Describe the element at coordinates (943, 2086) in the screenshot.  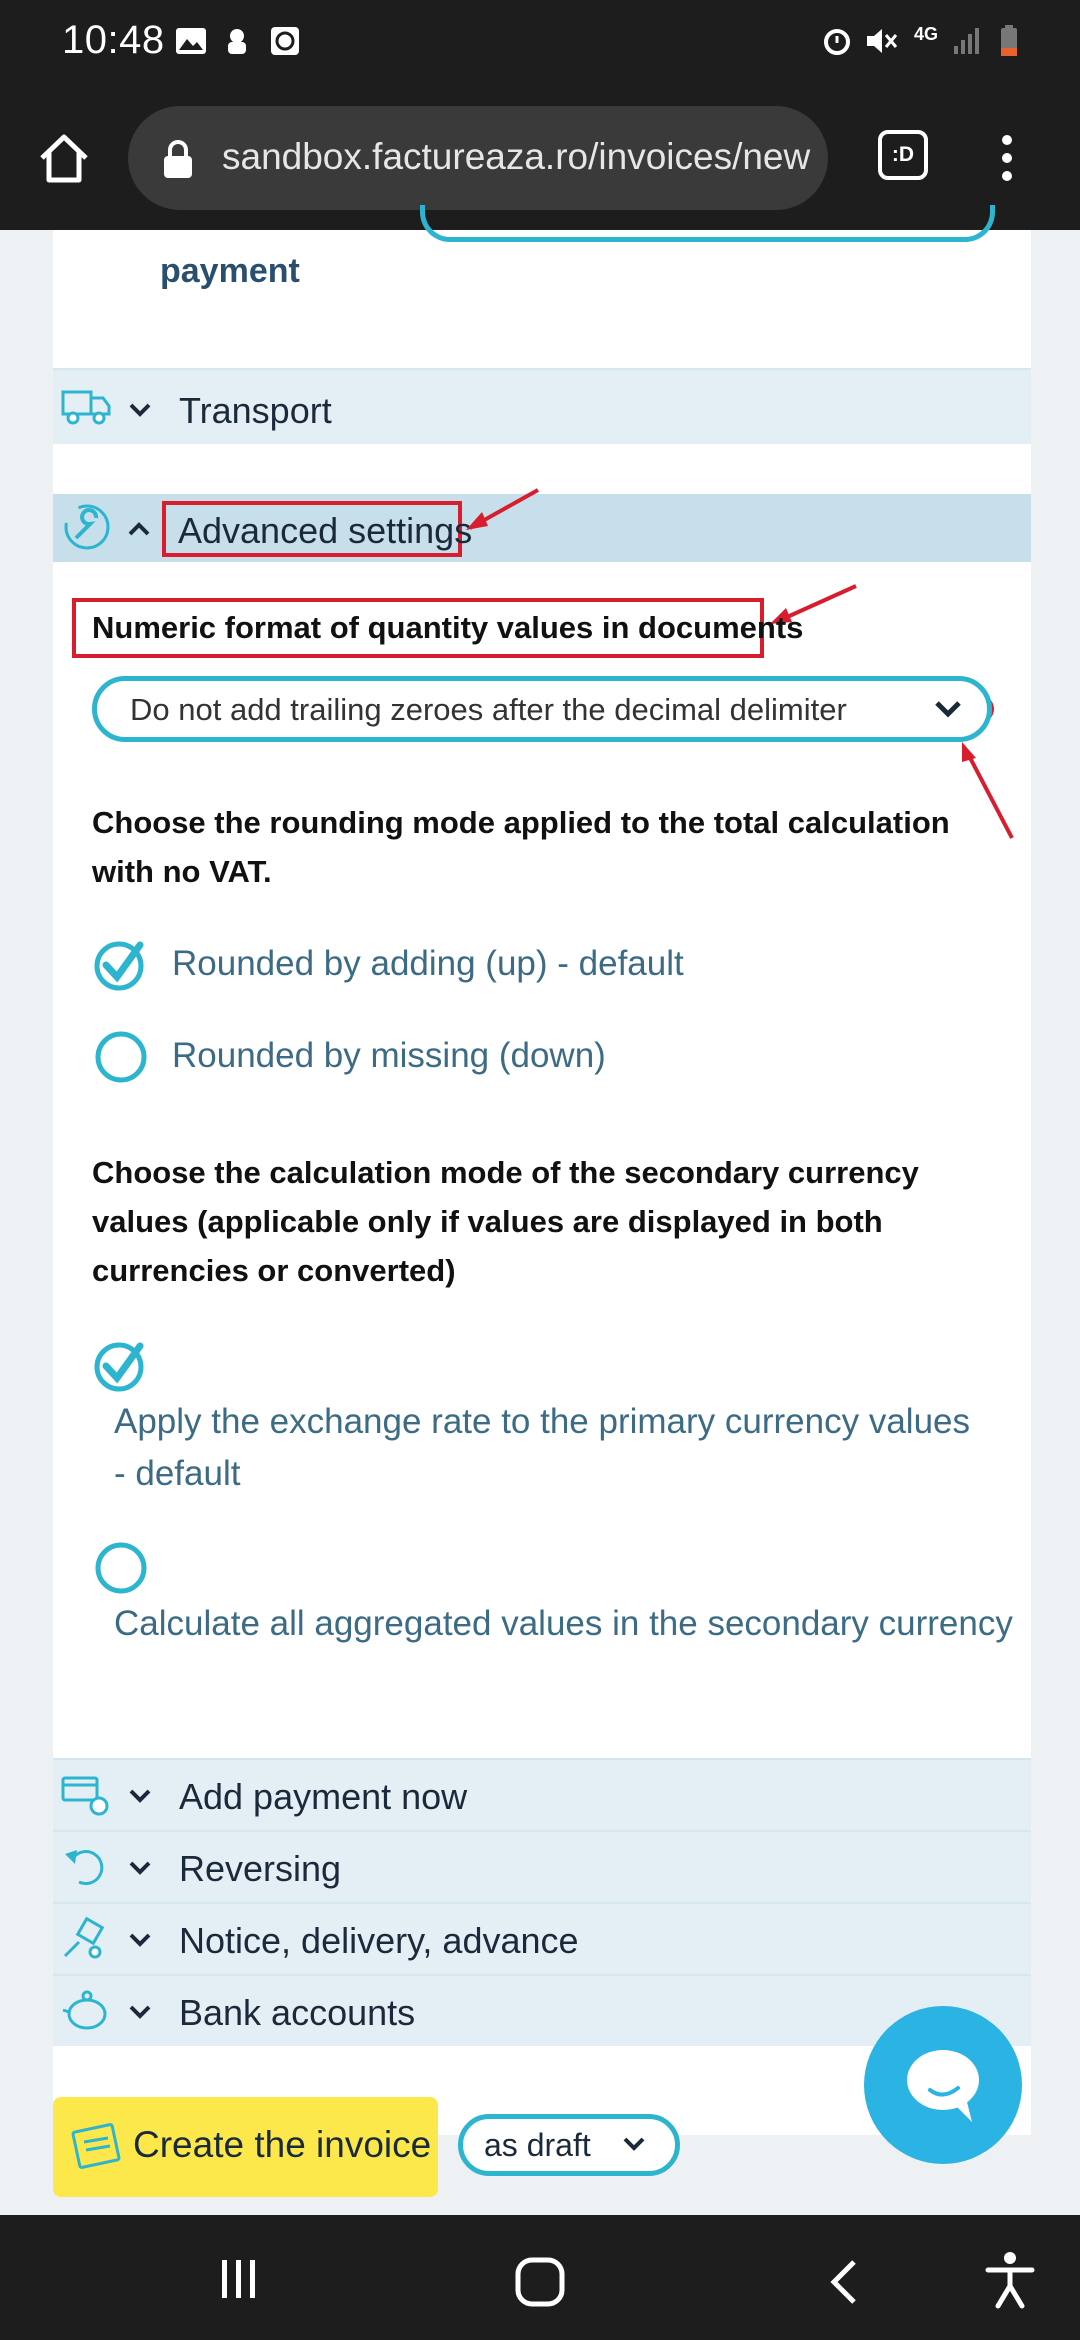
I see `chat-bubble-icon` at that location.